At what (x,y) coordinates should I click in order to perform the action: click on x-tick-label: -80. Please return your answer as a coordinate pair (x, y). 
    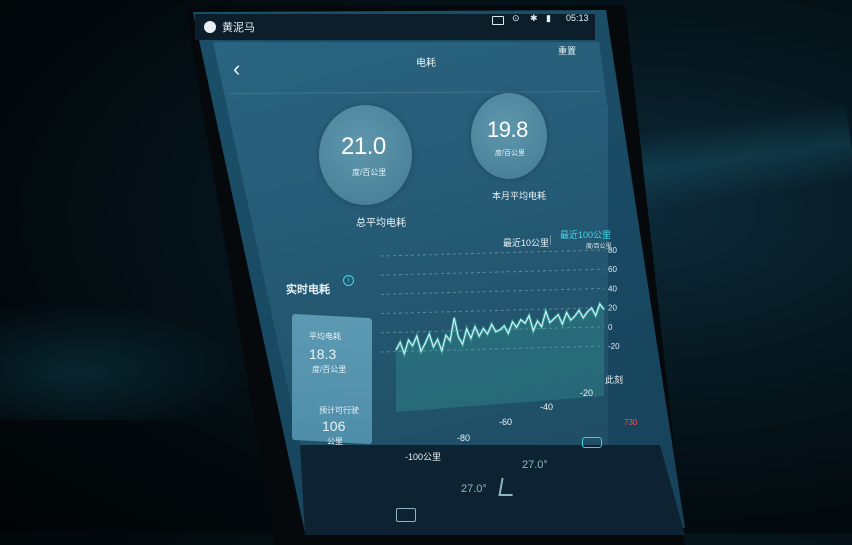
    Looking at the image, I should click on (463, 438).